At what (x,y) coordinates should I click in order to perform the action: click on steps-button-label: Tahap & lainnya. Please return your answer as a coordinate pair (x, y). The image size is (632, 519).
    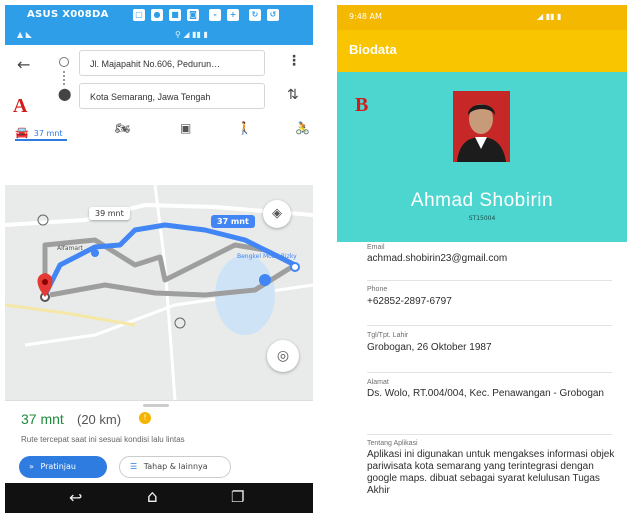
    Looking at the image, I should click on (175, 466).